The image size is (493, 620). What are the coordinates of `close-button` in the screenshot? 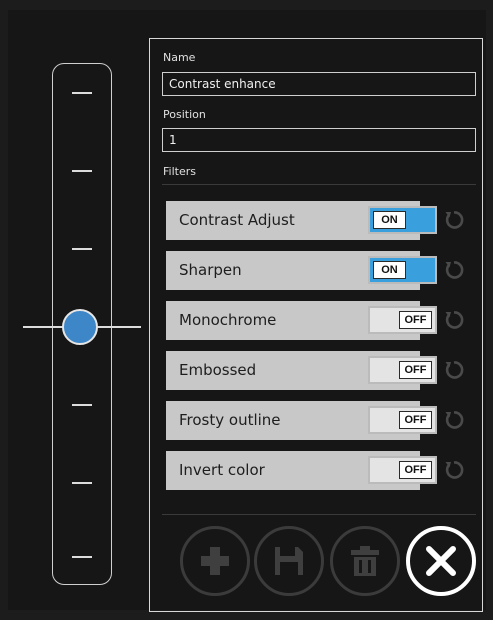 It's located at (441, 561).